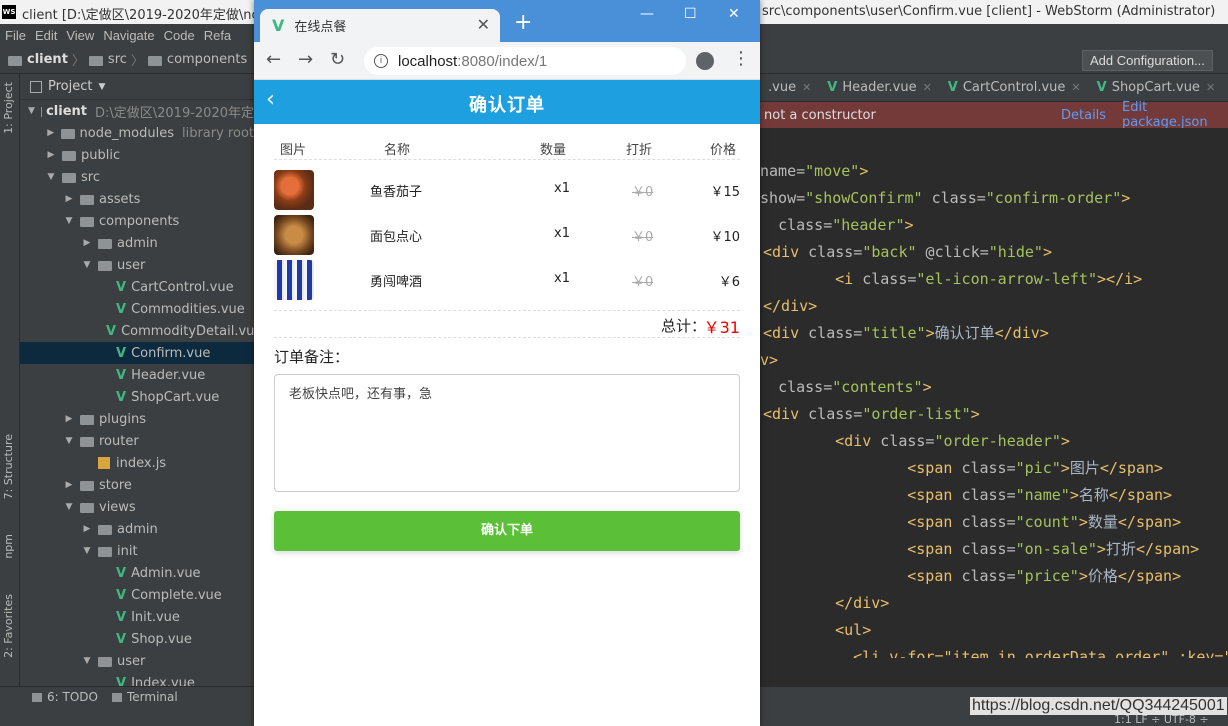 This screenshot has width=1228, height=726. What do you see at coordinates (337, 60) in the screenshot?
I see `reload-icon: ↻` at bounding box center [337, 60].